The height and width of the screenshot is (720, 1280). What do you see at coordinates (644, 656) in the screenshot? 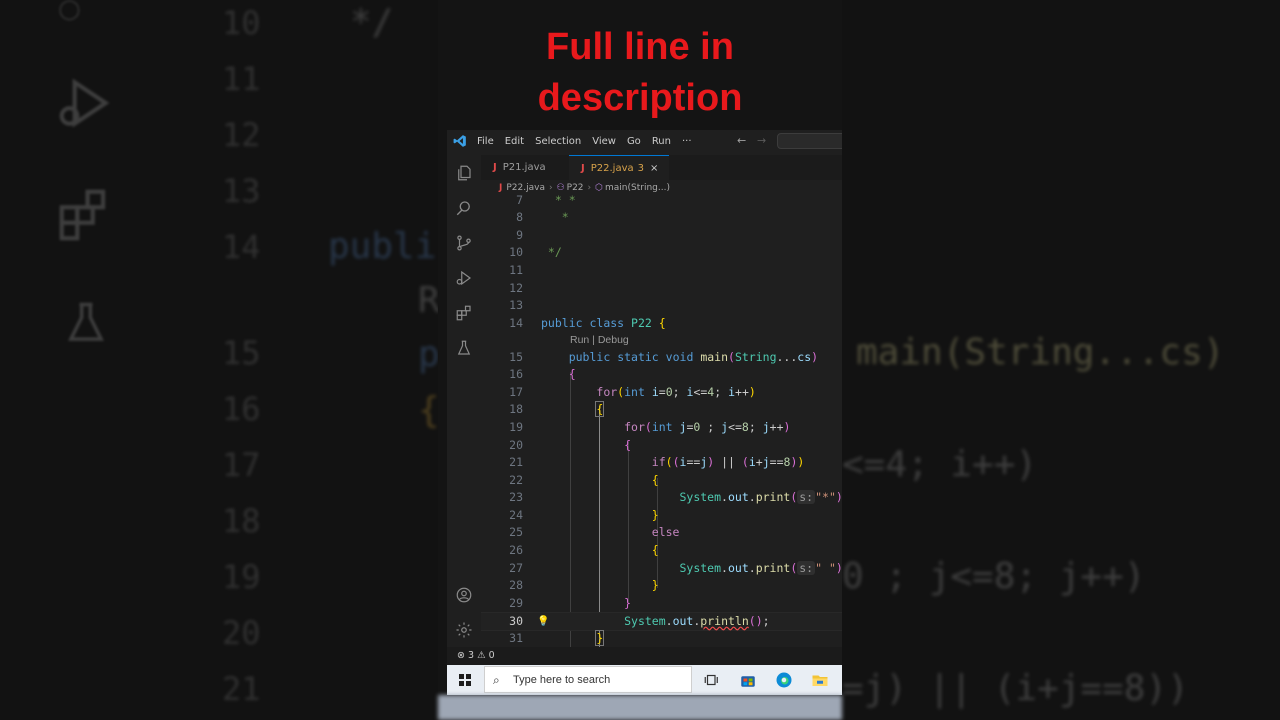
I see `status-bar: ⊗ 3 ⚠ 0` at bounding box center [644, 656].